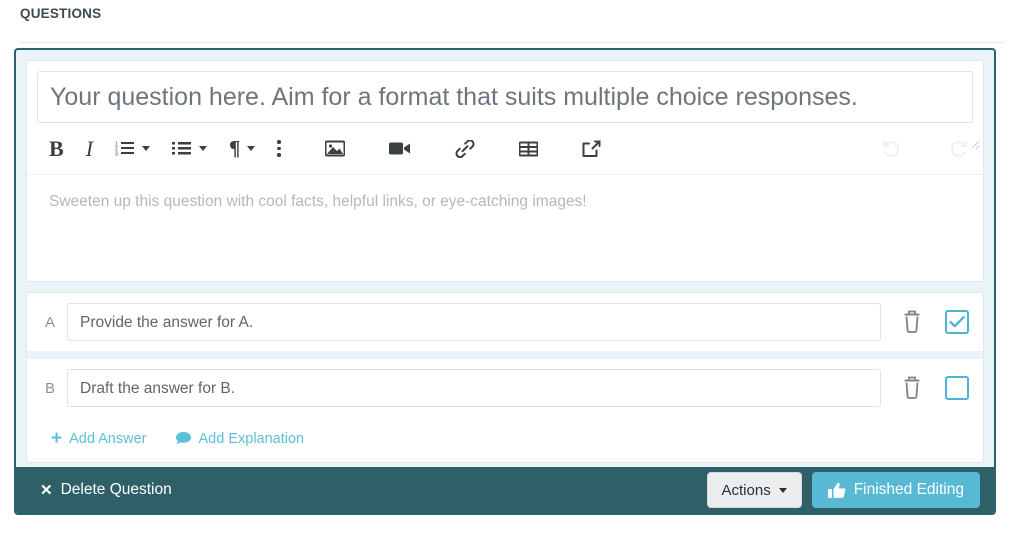 The height and width of the screenshot is (534, 1024). Describe the element at coordinates (512, 17) in the screenshot. I see `questions-section-header: QUESTIONS` at that location.